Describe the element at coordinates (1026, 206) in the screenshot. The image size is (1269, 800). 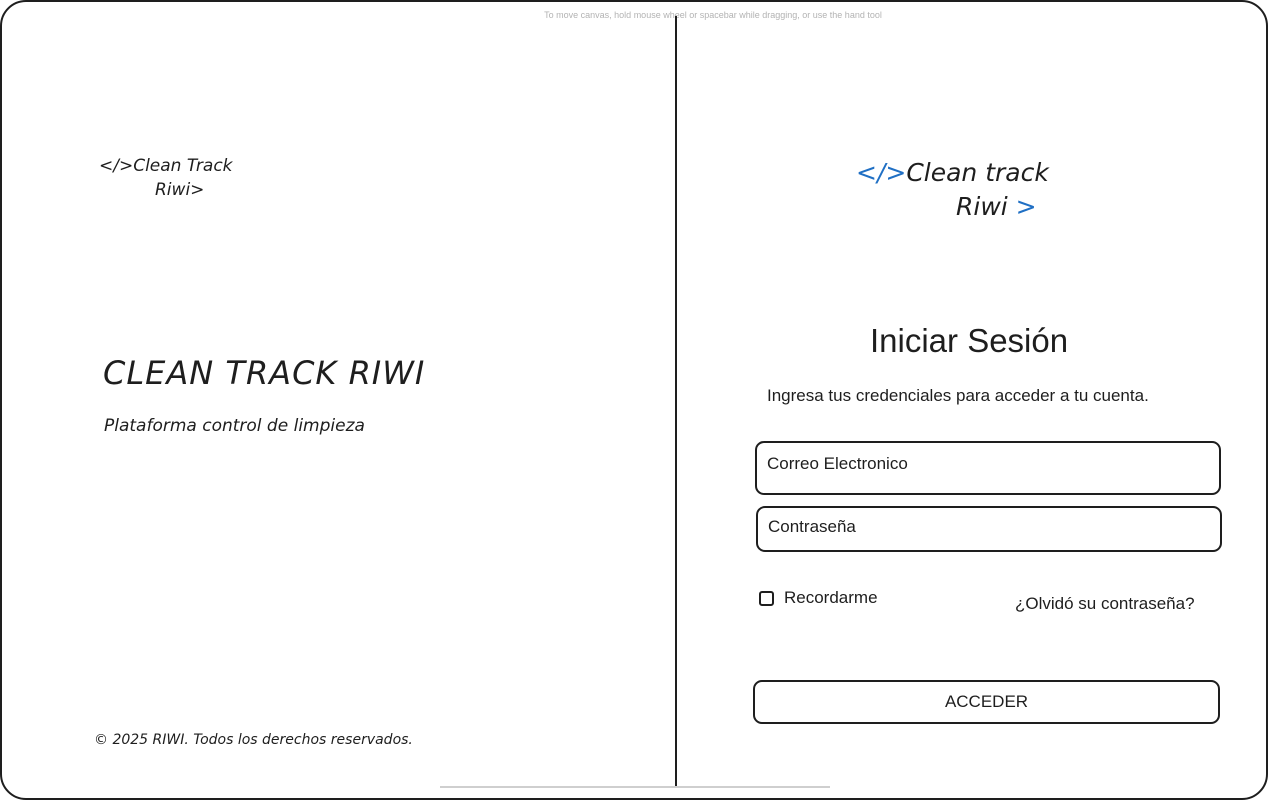
I see `chevron-right-icon: >` at that location.